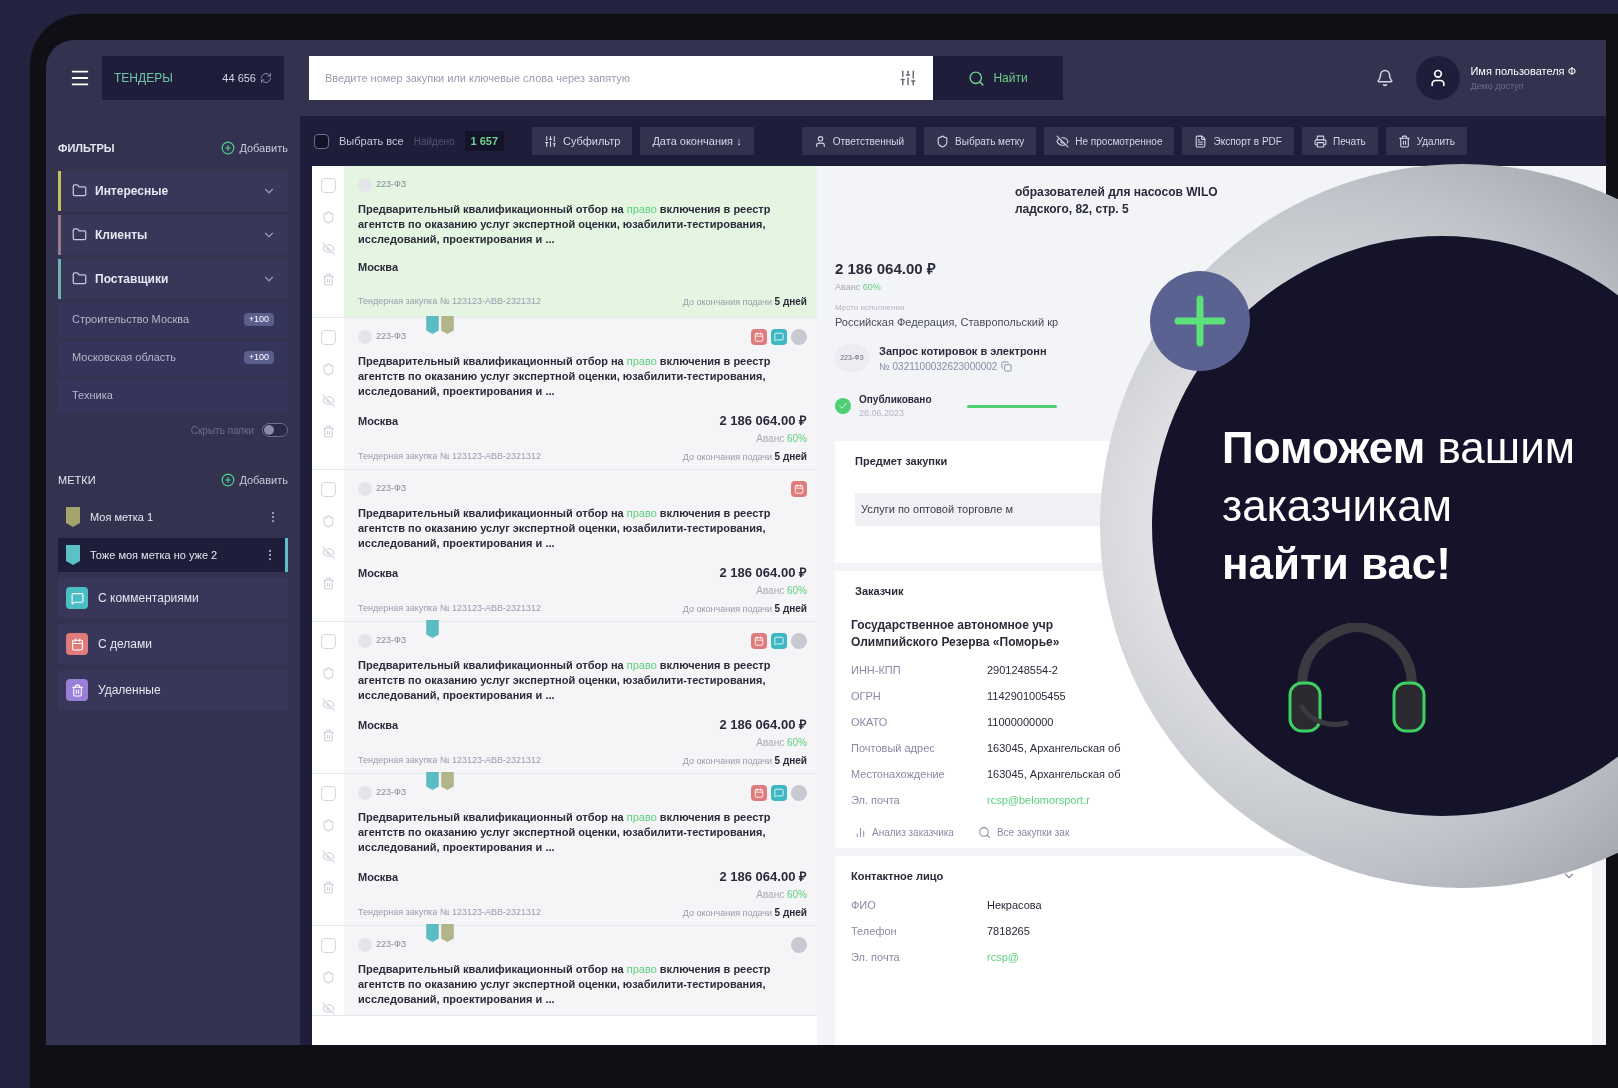 The height and width of the screenshot is (1088, 1618). Describe the element at coordinates (859, 141) in the screenshot. I see `toolbar-button: Ответственный` at that location.